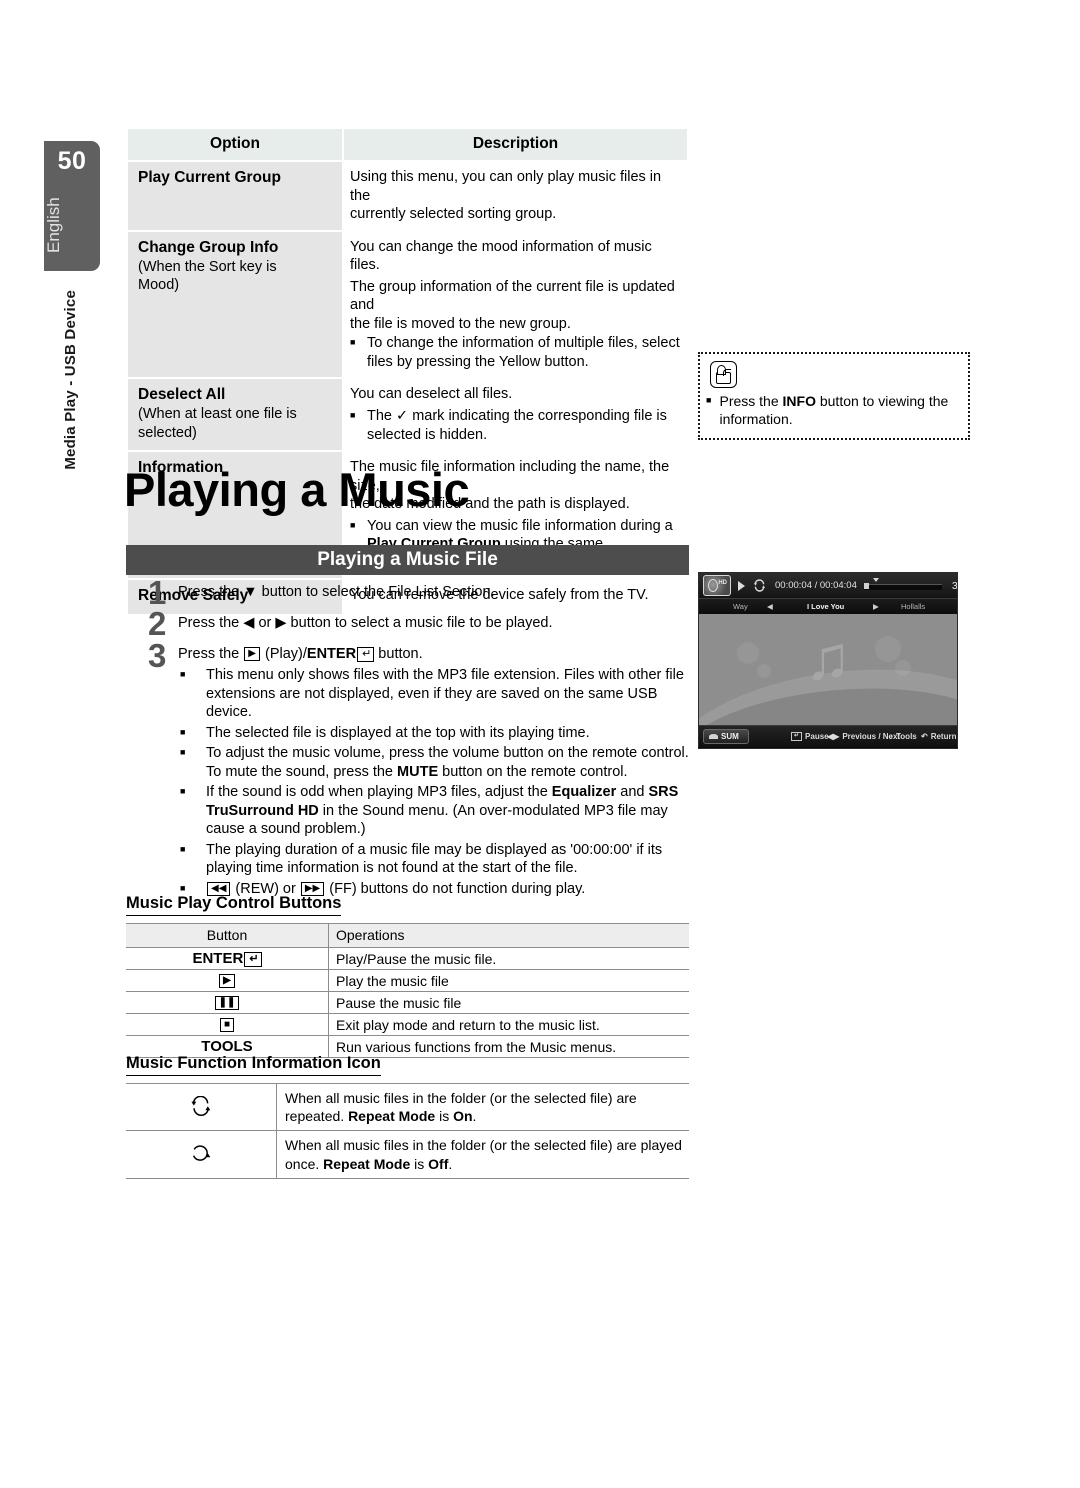  What do you see at coordinates (182, 395) in the screenshot?
I see `option-title: Deselect All` at bounding box center [182, 395].